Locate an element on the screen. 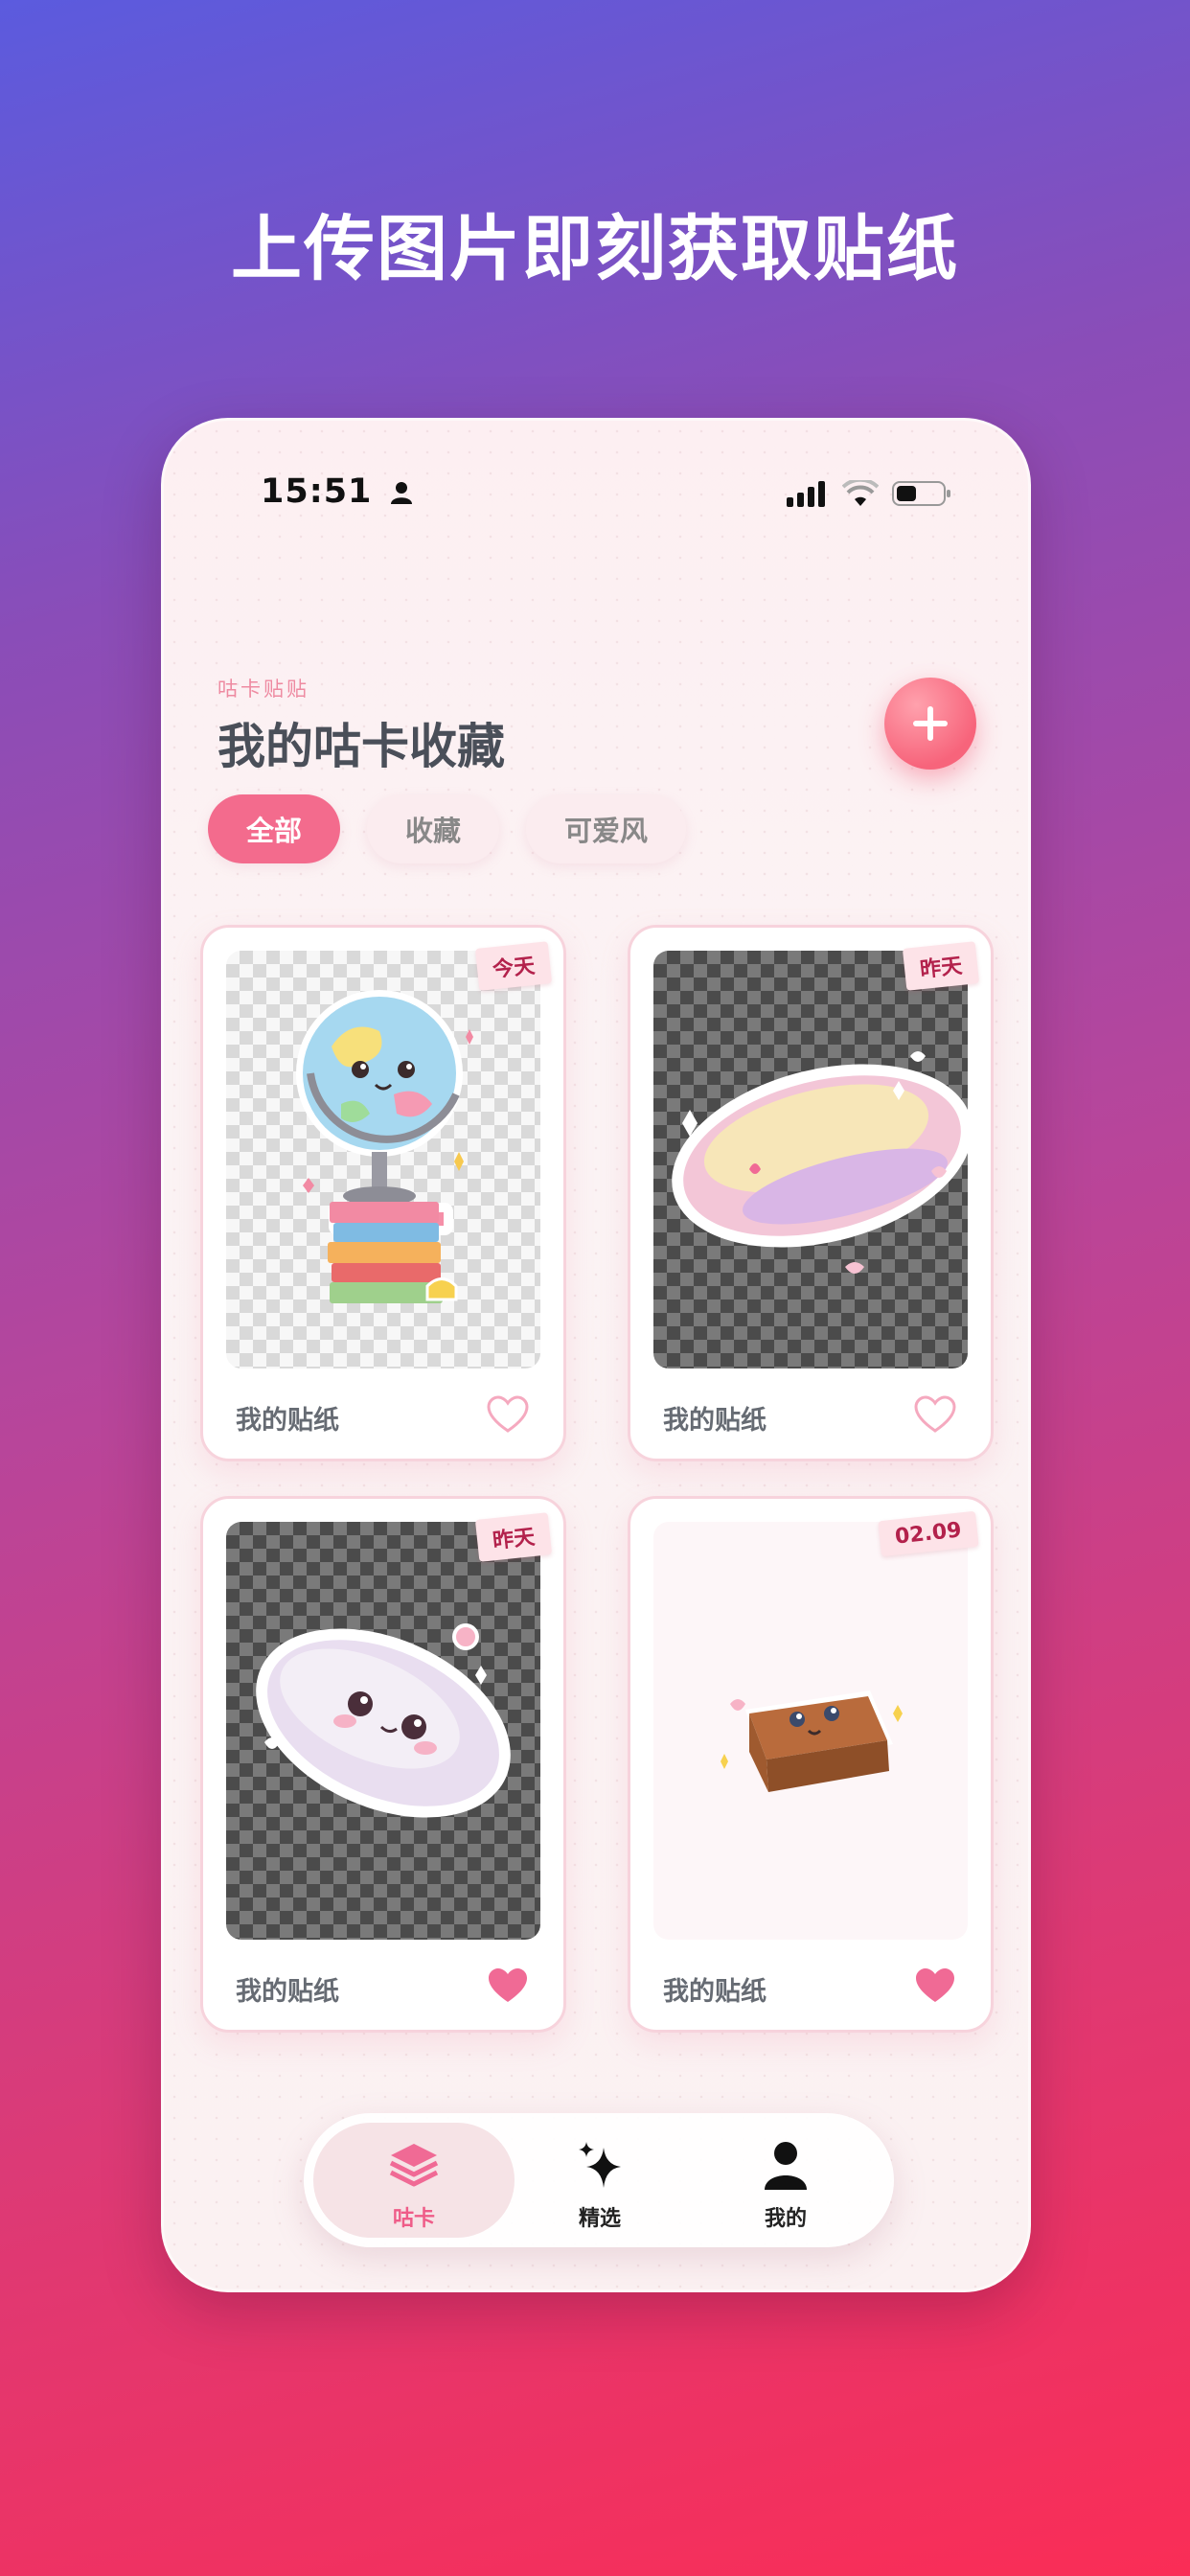 This screenshot has width=1190, height=2576. tab-guka: 咕卡 is located at coordinates (414, 2180).